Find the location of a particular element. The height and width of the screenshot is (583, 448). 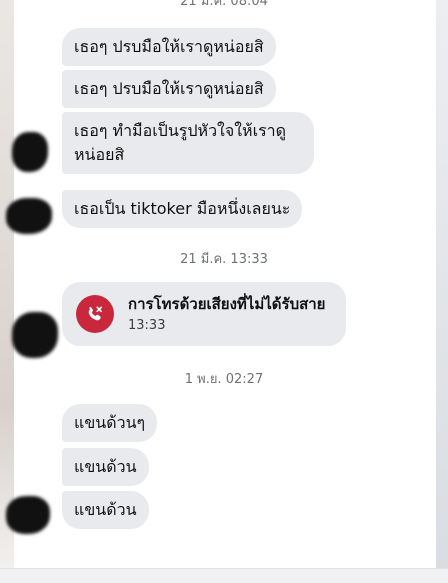

message-bubble: แขนด้วนๆ is located at coordinates (110, 423).